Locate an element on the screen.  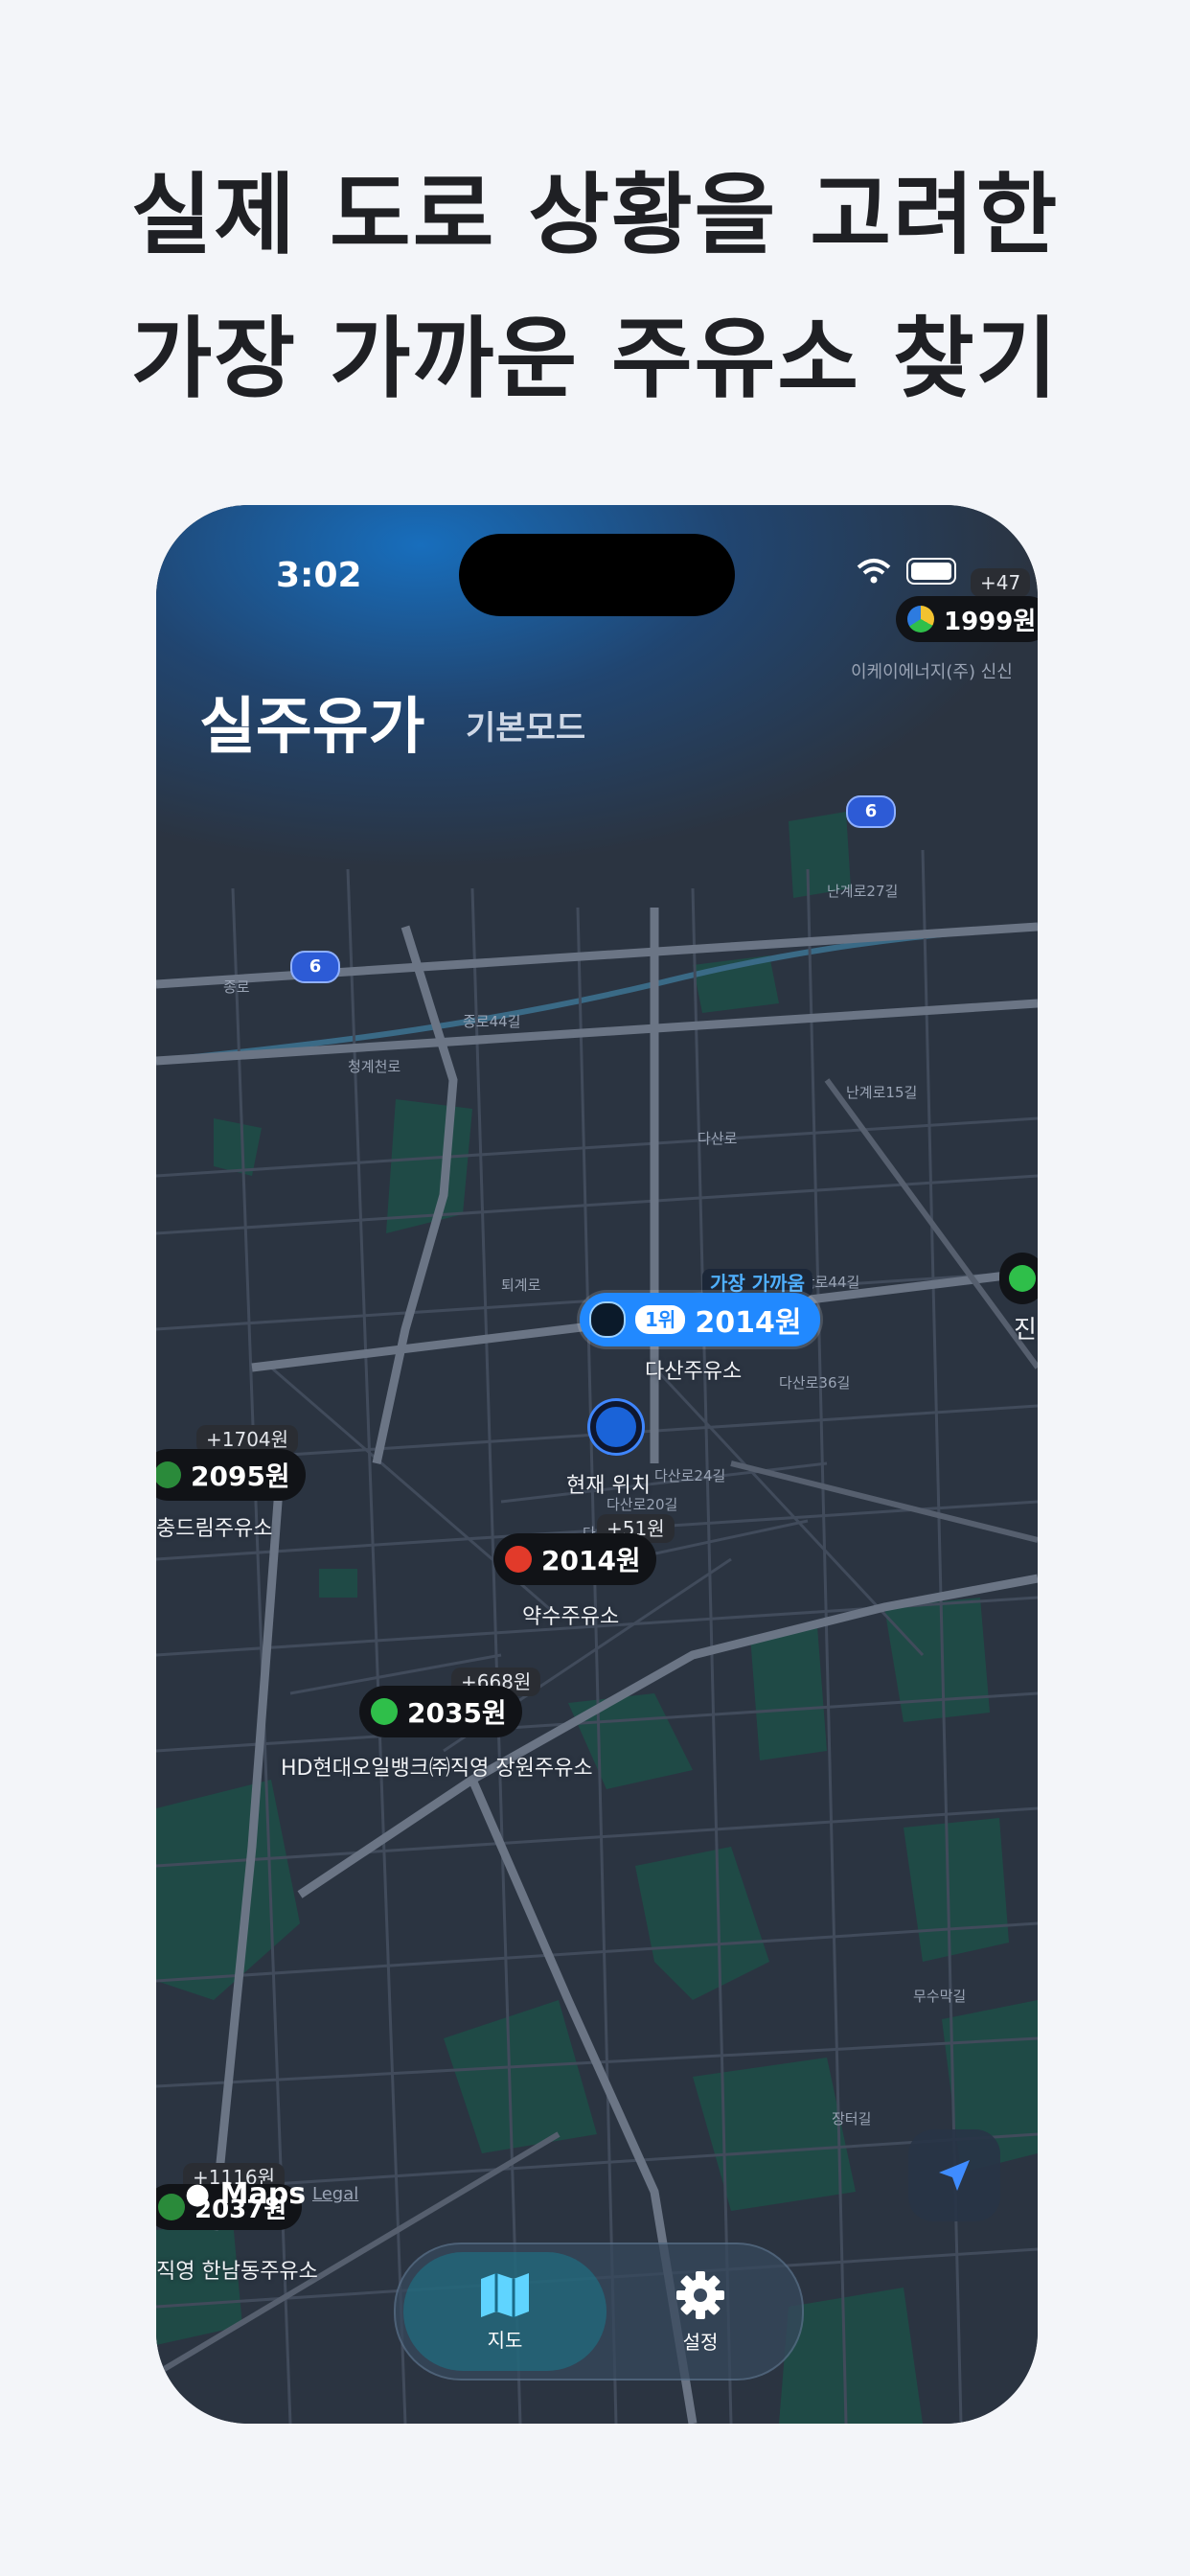
station-name: 다산주유소 is located at coordinates (694, 1372).